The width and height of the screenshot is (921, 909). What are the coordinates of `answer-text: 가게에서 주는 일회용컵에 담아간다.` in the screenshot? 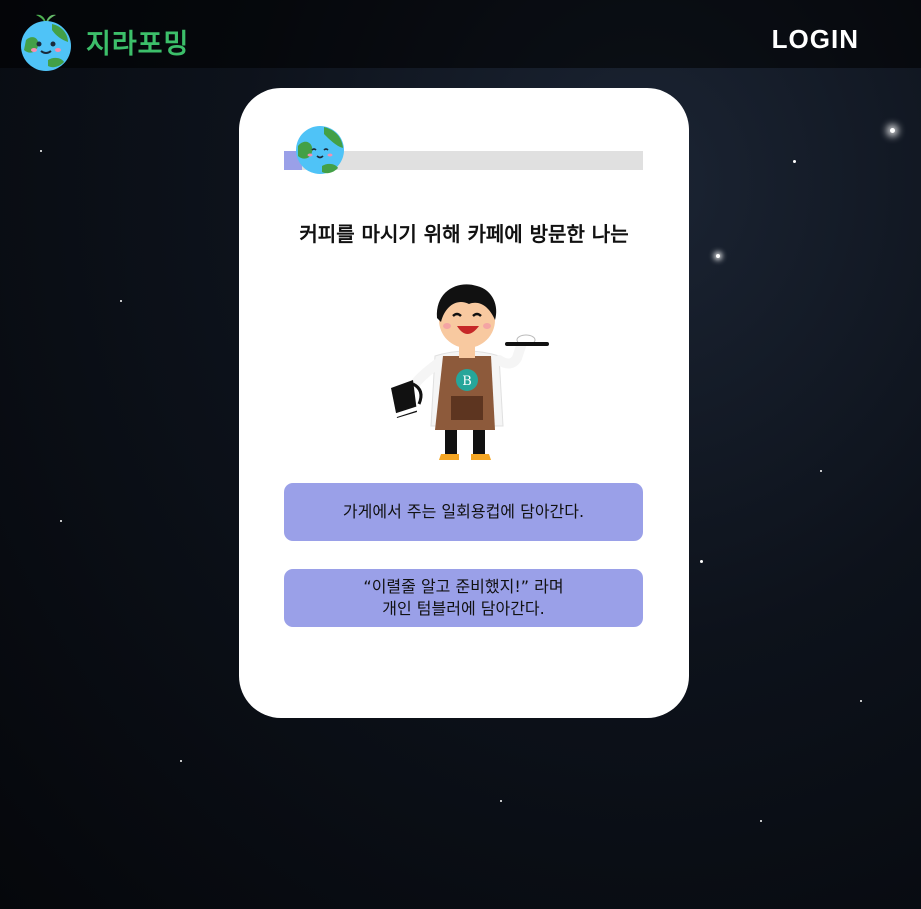 It's located at (463, 512).